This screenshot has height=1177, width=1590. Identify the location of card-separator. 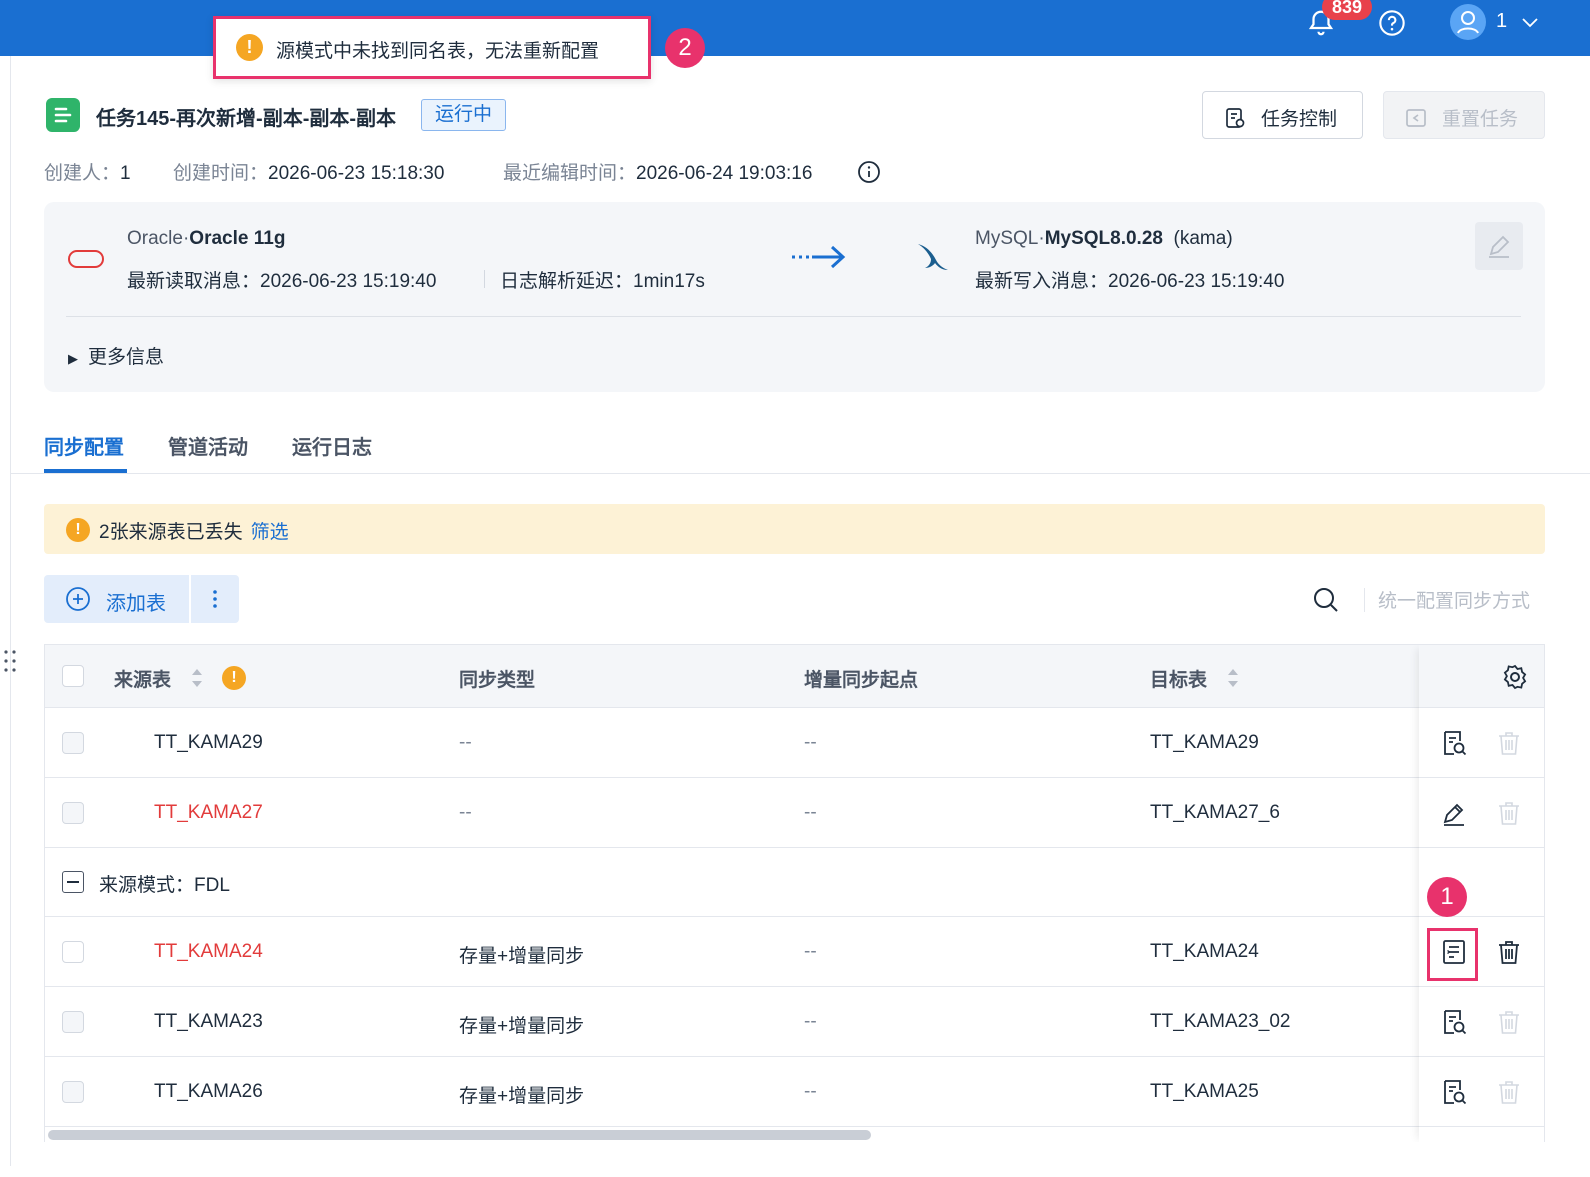
(484, 279).